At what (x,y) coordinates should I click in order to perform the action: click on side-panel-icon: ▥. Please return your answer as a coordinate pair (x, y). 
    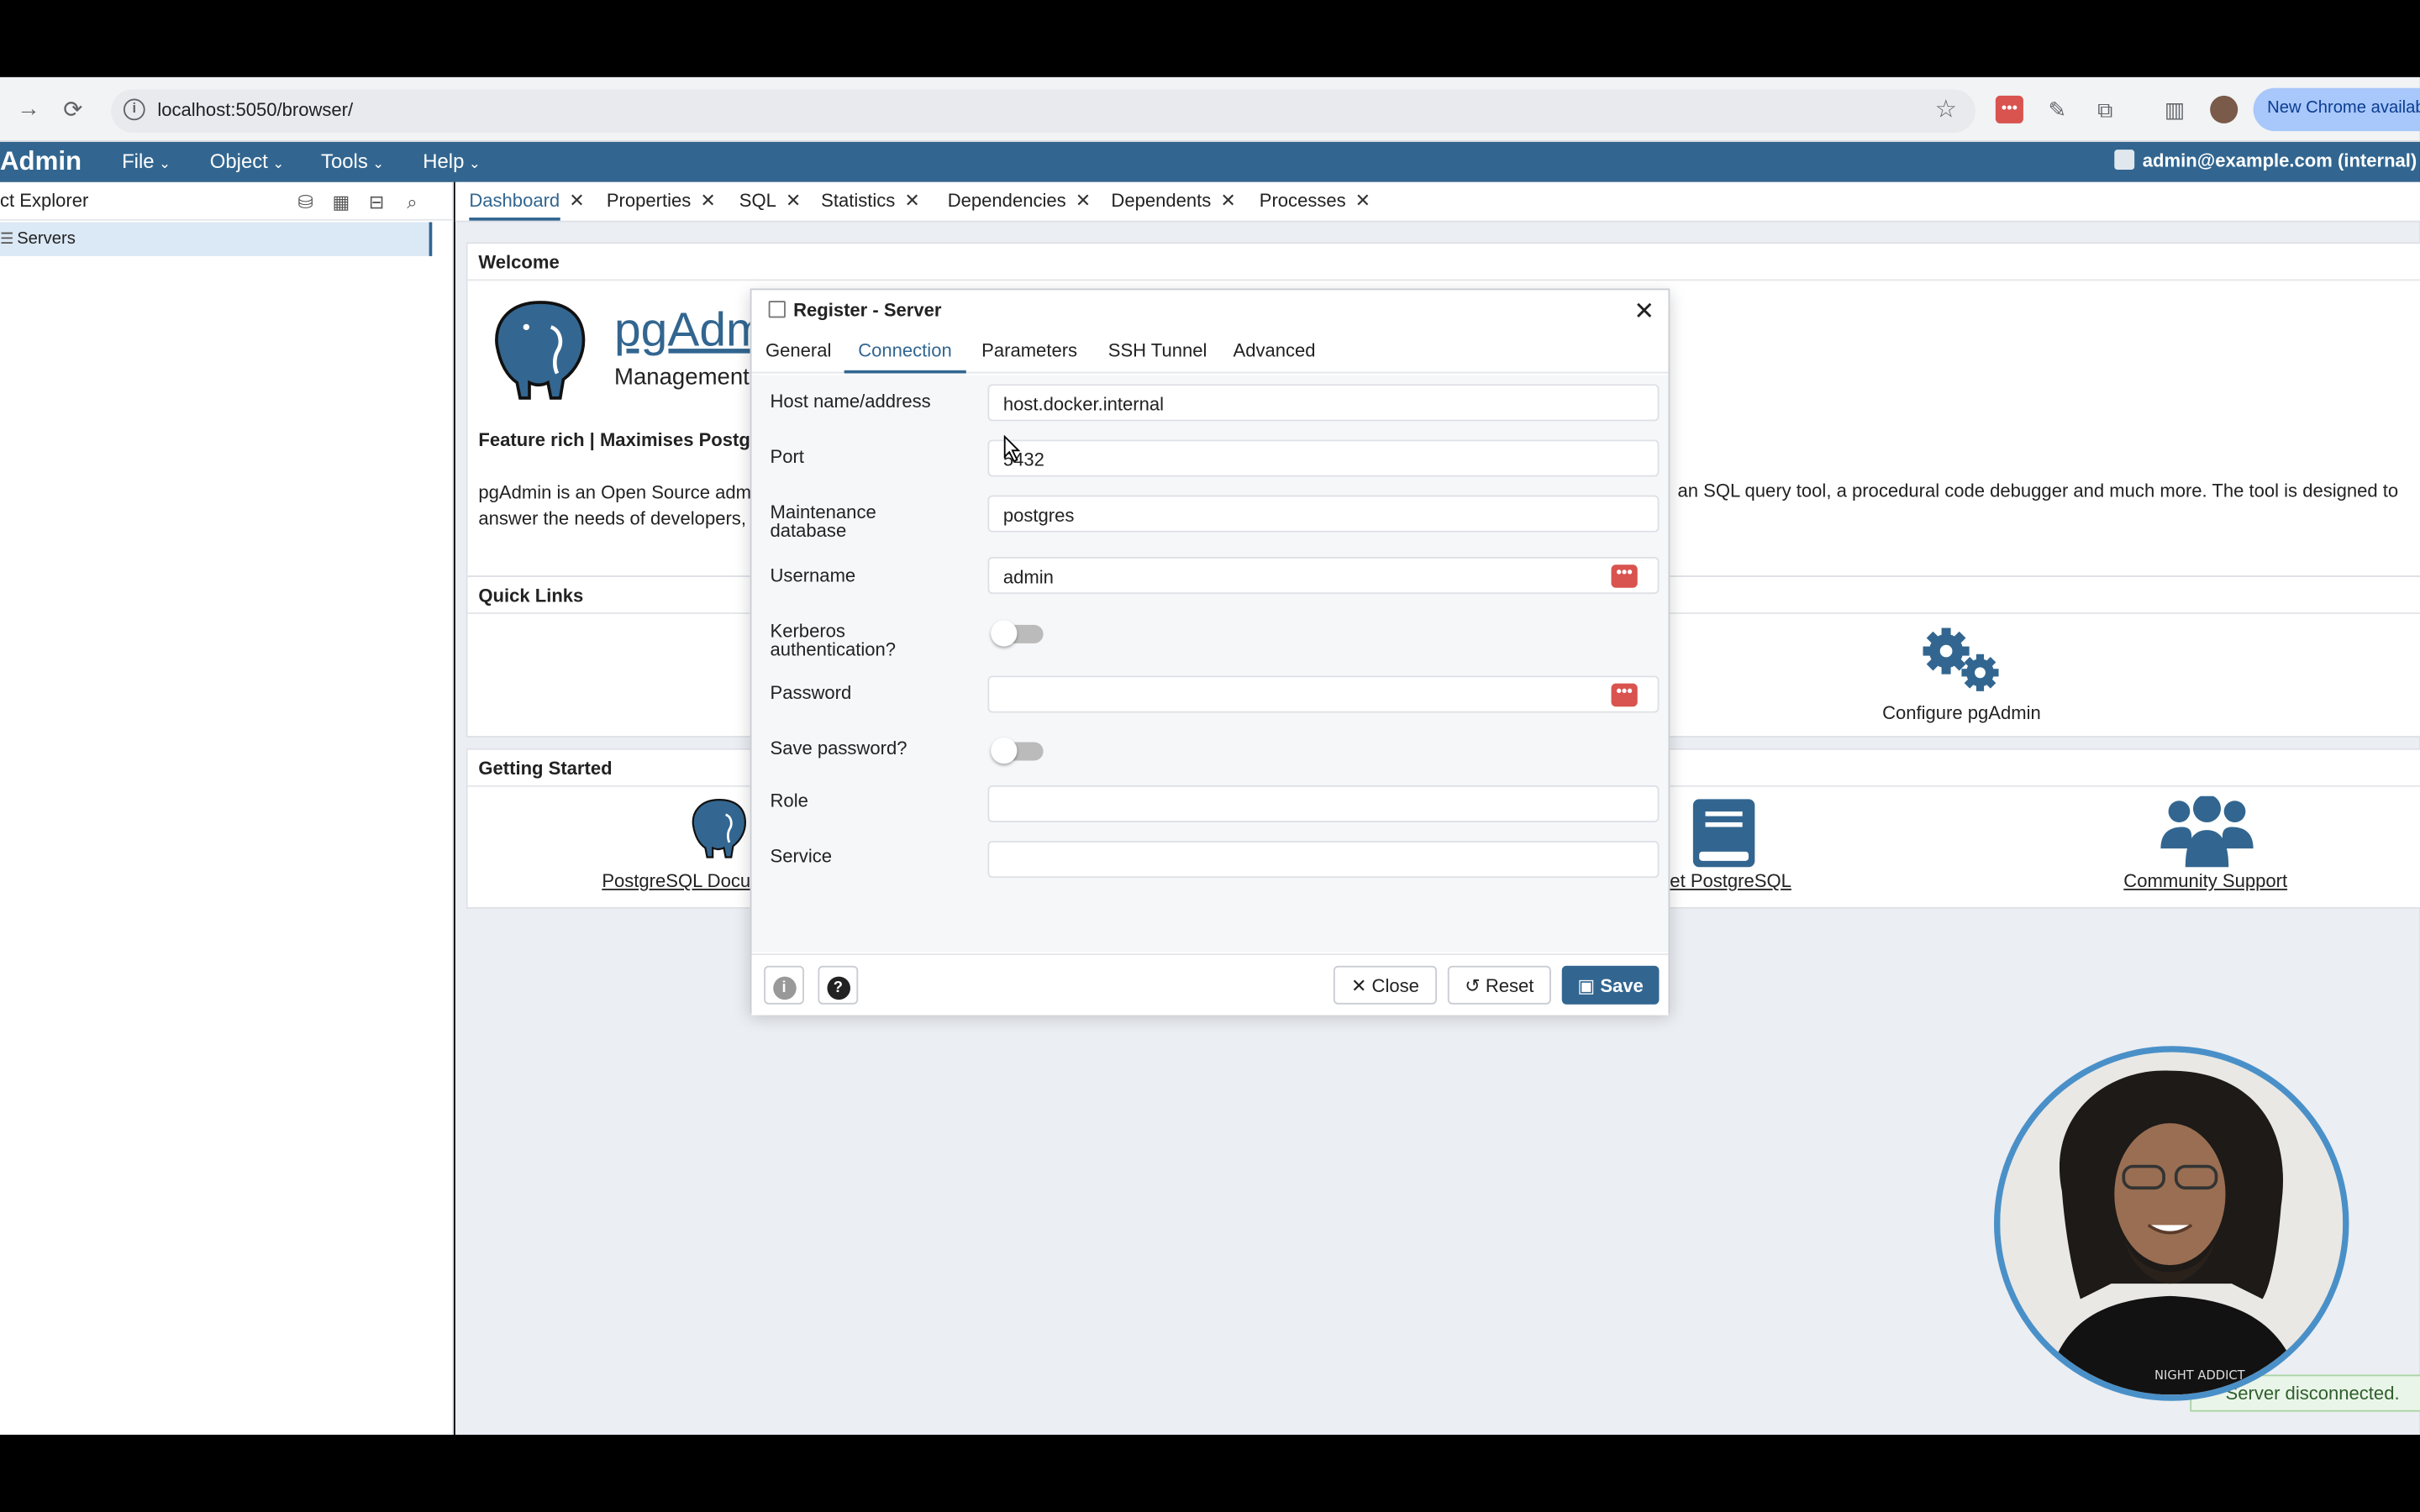
    Looking at the image, I should click on (2174, 109).